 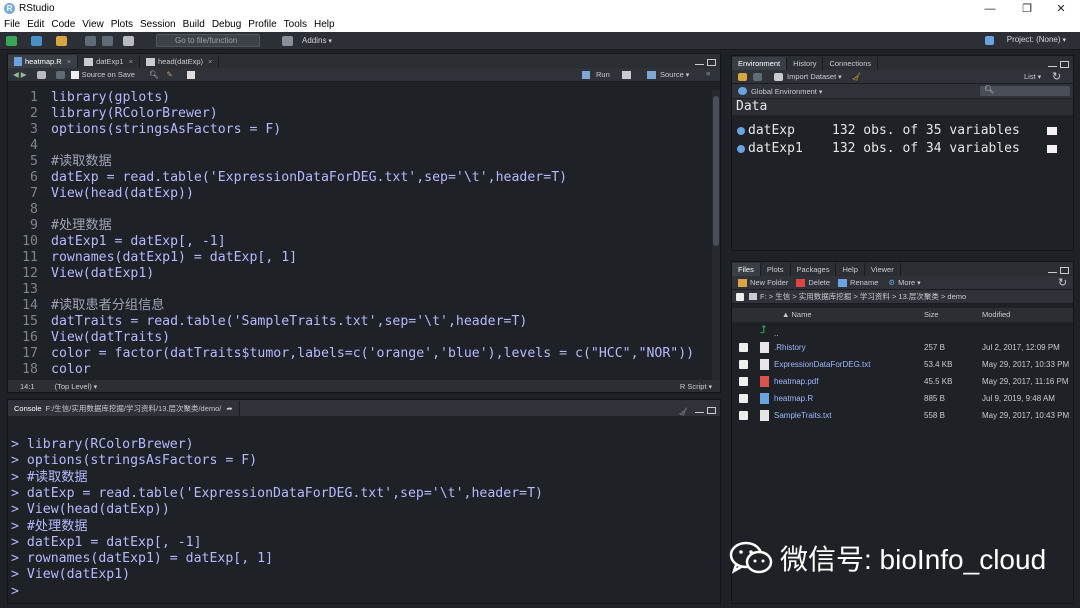 I want to click on scope-selector: (Top Level), so click(x=76, y=386).